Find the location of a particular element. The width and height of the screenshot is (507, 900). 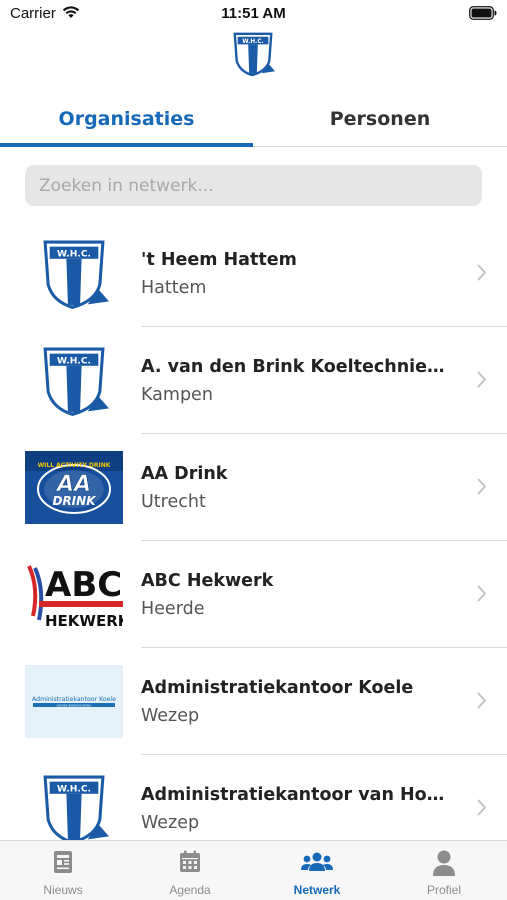

tabbar-agenda: Agenda is located at coordinates (190, 870).